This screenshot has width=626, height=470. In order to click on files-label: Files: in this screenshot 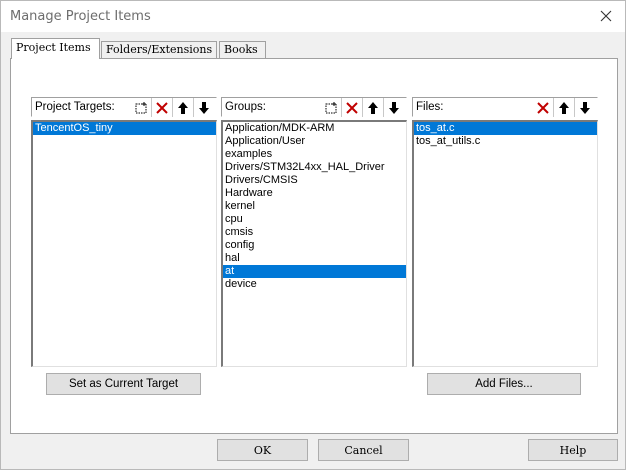, I will do `click(430, 107)`.